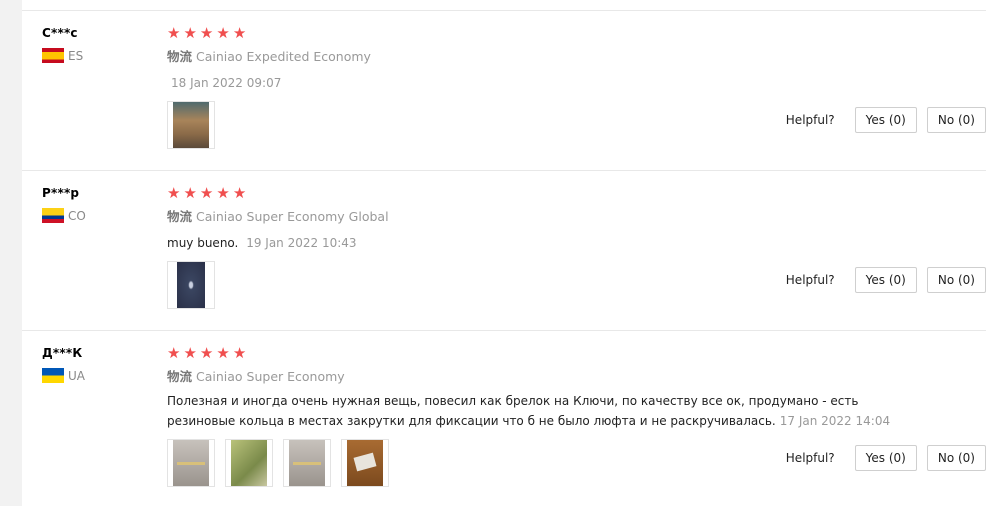  I want to click on reviewer-name: С***с, so click(60, 33).